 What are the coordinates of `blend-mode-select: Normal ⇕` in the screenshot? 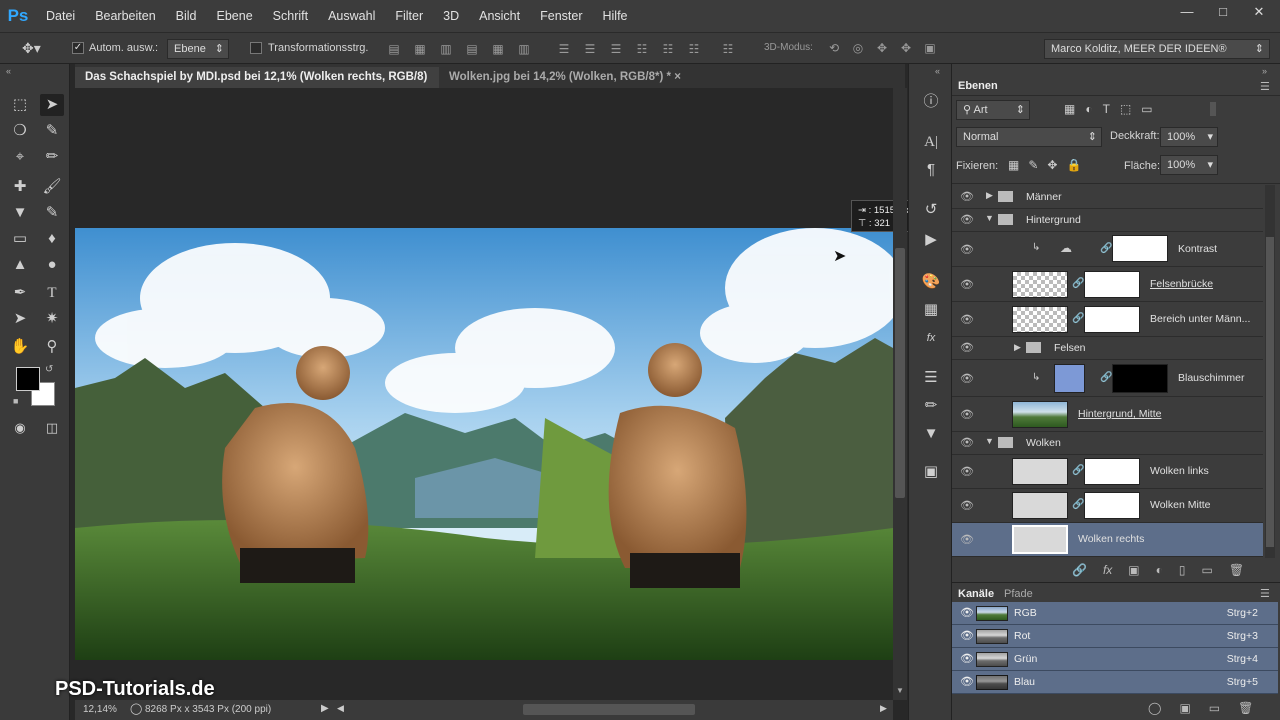 It's located at (1029, 137).